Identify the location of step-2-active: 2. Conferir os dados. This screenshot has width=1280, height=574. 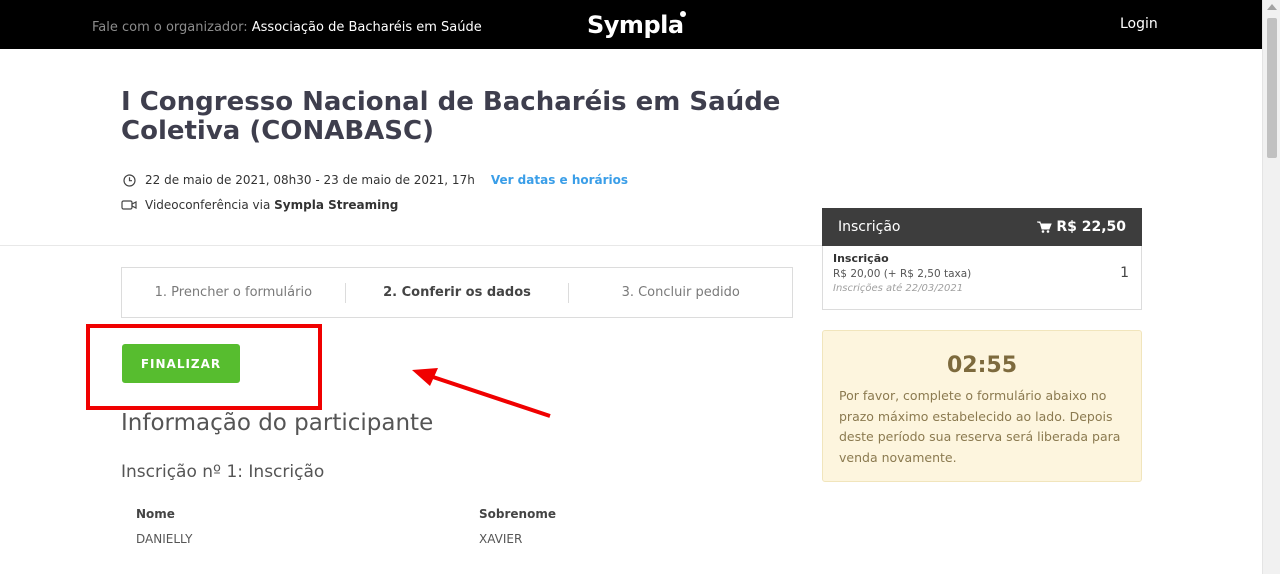
(457, 292).